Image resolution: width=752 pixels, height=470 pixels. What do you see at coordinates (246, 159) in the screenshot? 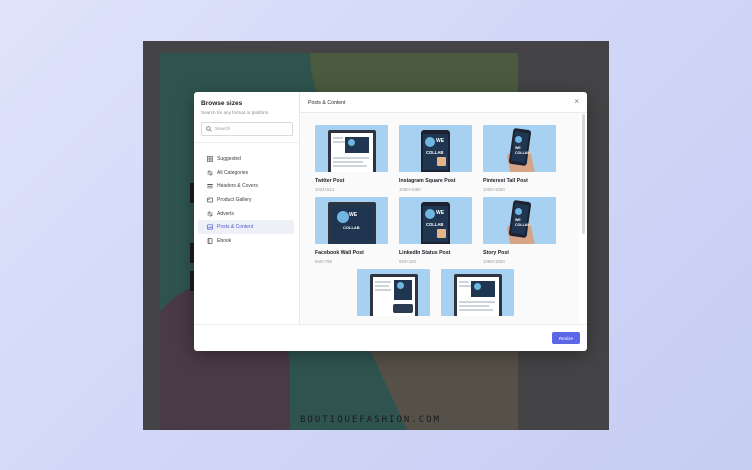
I see `nav-item-suggested: Suggested` at bounding box center [246, 159].